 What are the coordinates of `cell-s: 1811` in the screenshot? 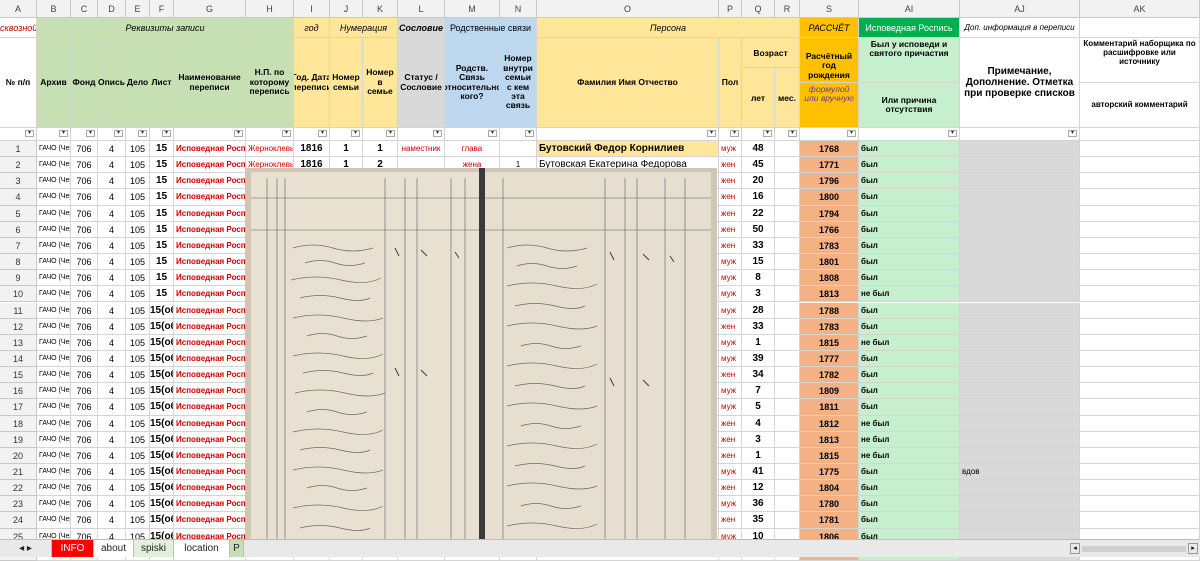 It's located at (829, 407).